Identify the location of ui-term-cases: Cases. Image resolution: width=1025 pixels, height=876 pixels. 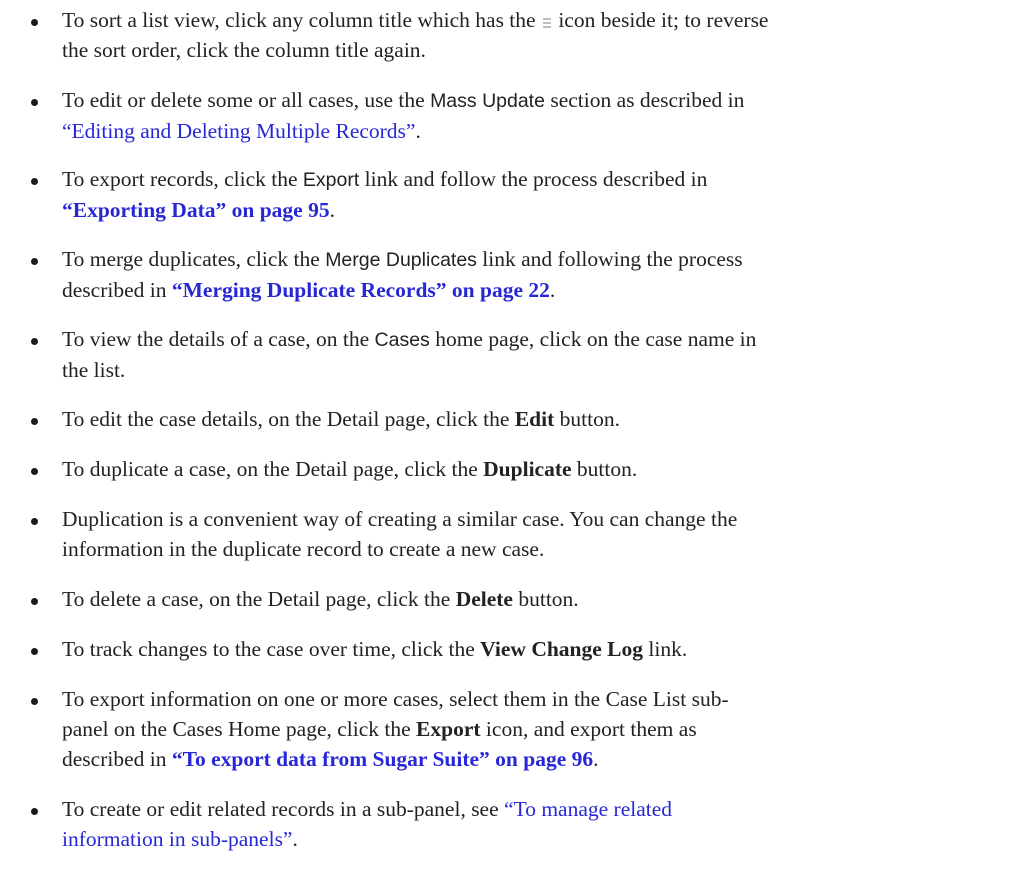
(402, 340).